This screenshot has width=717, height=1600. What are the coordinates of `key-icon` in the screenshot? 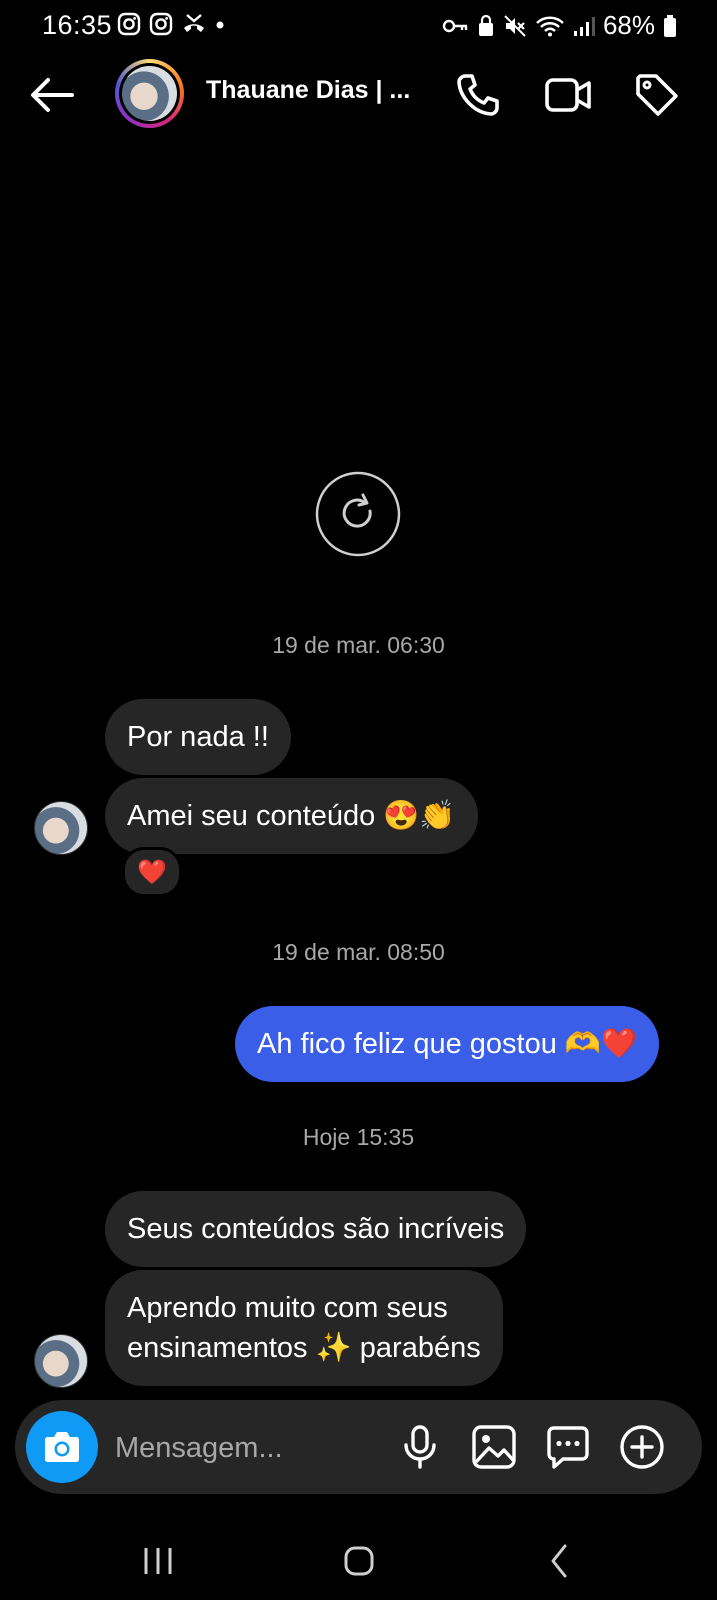 It's located at (455, 26).